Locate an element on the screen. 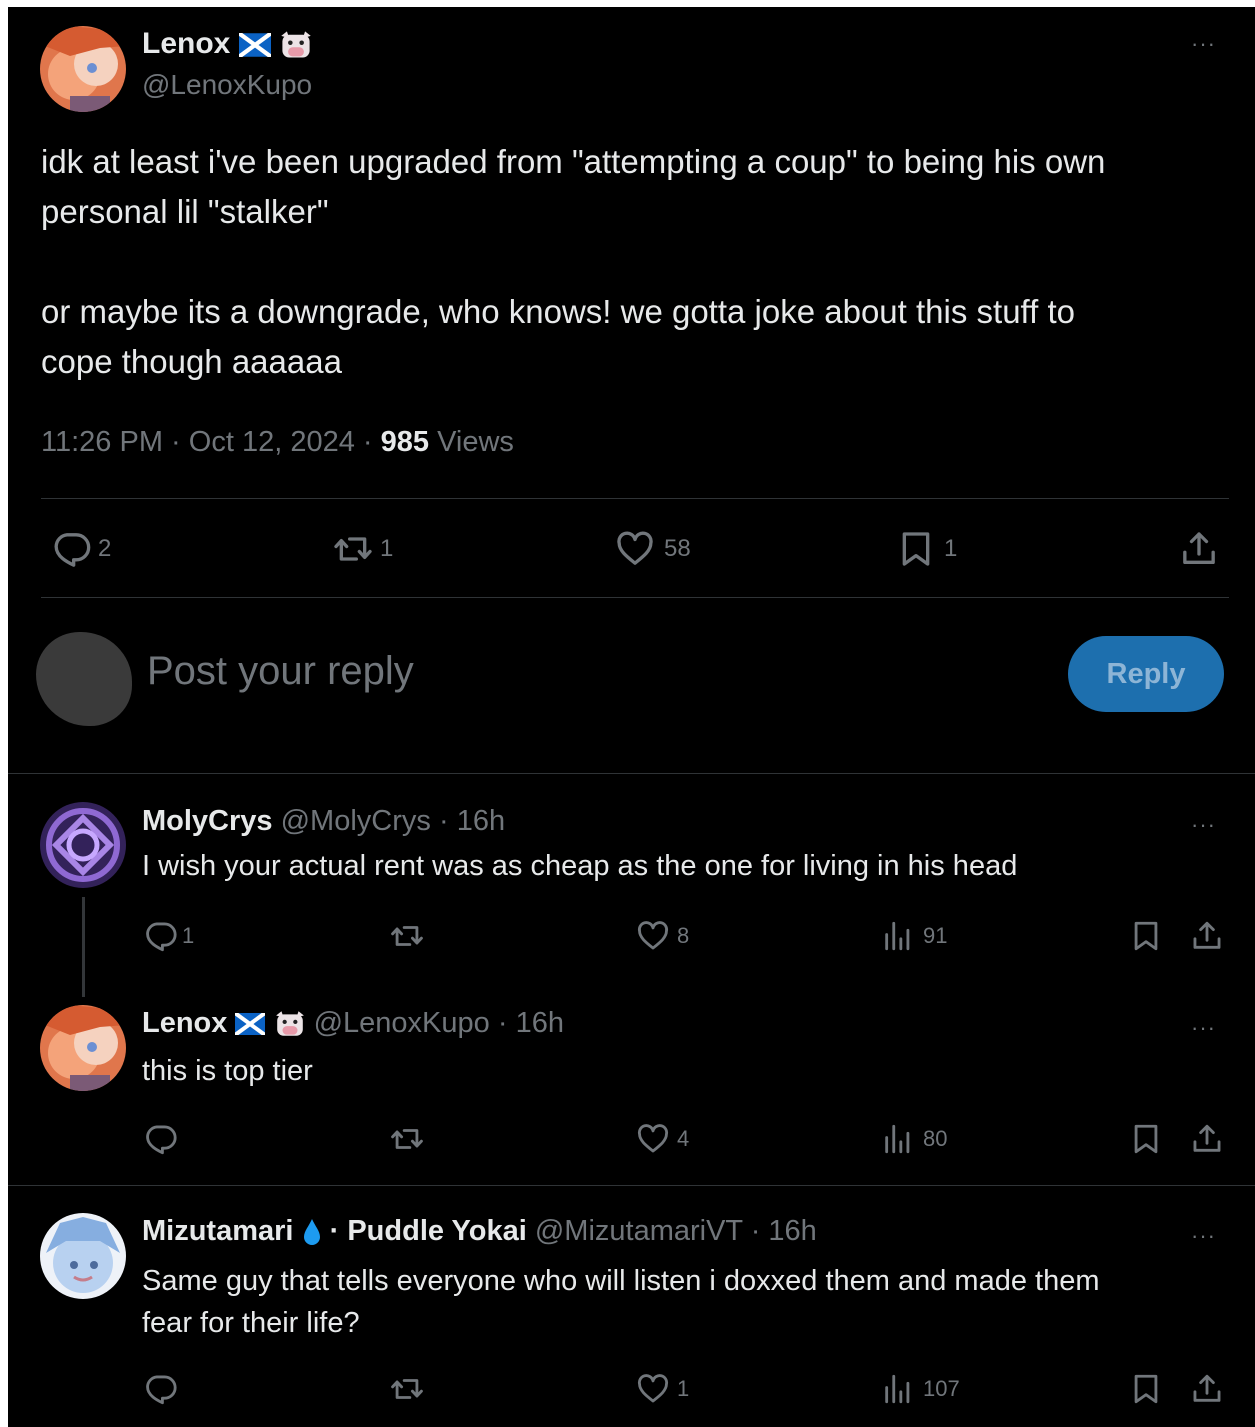 The image size is (1255, 1427). reply-text: this is top tier is located at coordinates (227, 1071).